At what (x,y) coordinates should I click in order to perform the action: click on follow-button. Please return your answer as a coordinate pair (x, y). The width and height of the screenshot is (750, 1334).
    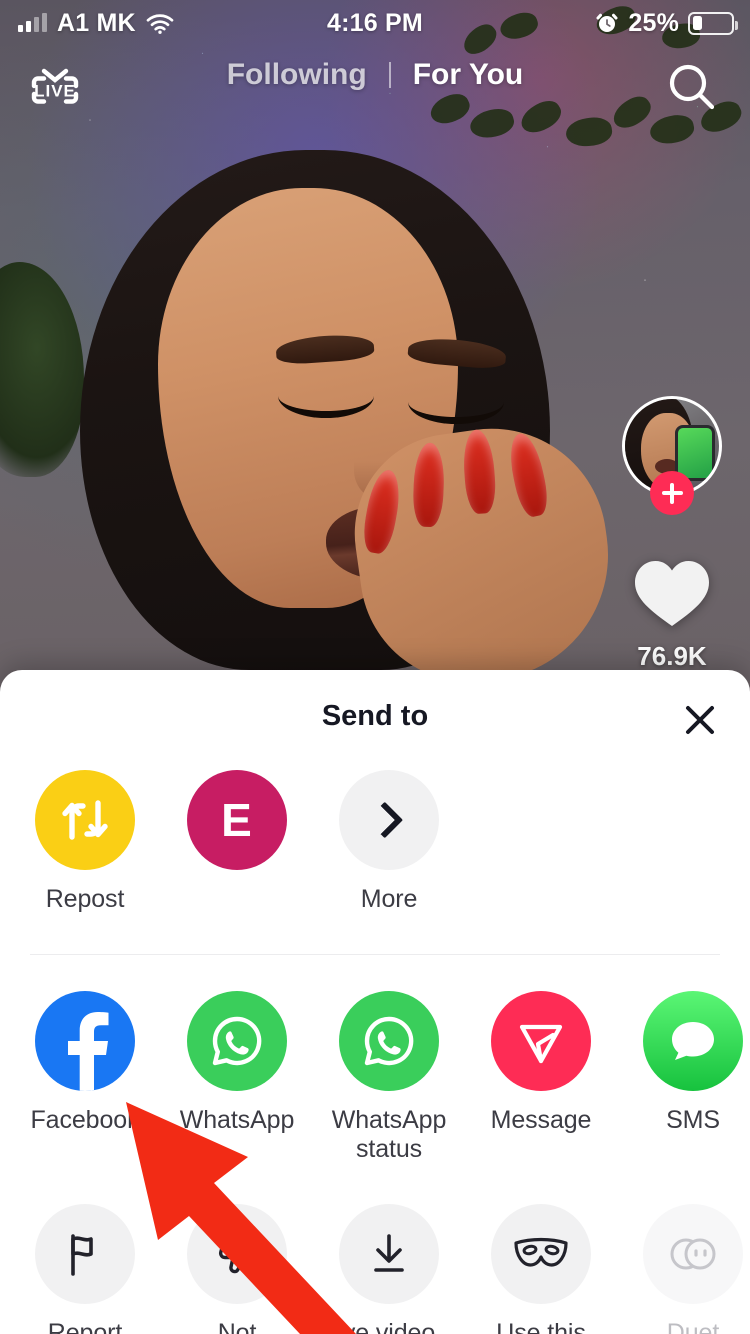
    Looking at the image, I should click on (672, 493).